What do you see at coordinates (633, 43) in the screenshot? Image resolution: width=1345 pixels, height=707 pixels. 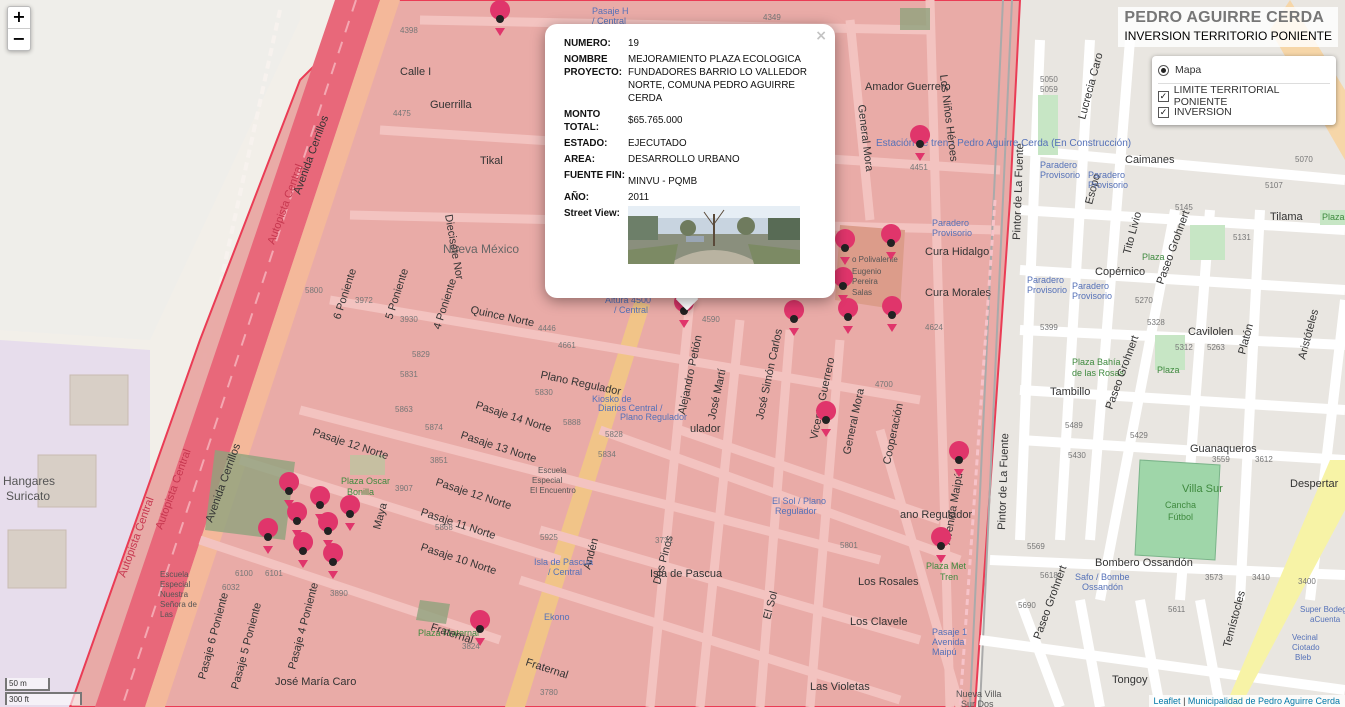 I see `detail-value: 19` at bounding box center [633, 43].